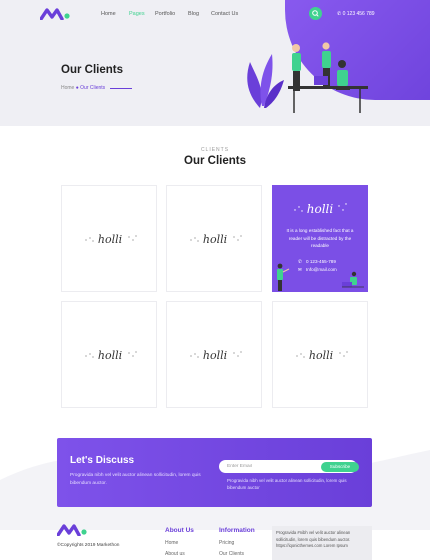 The width and height of the screenshot is (430, 560). Describe the element at coordinates (224, 14) in the screenshot. I see `nav-contact-us: Contact Us` at that location.